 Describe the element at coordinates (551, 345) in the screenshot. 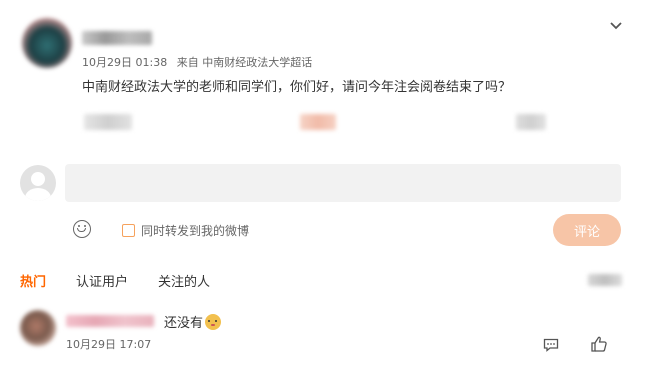

I see `reply-icon` at that location.